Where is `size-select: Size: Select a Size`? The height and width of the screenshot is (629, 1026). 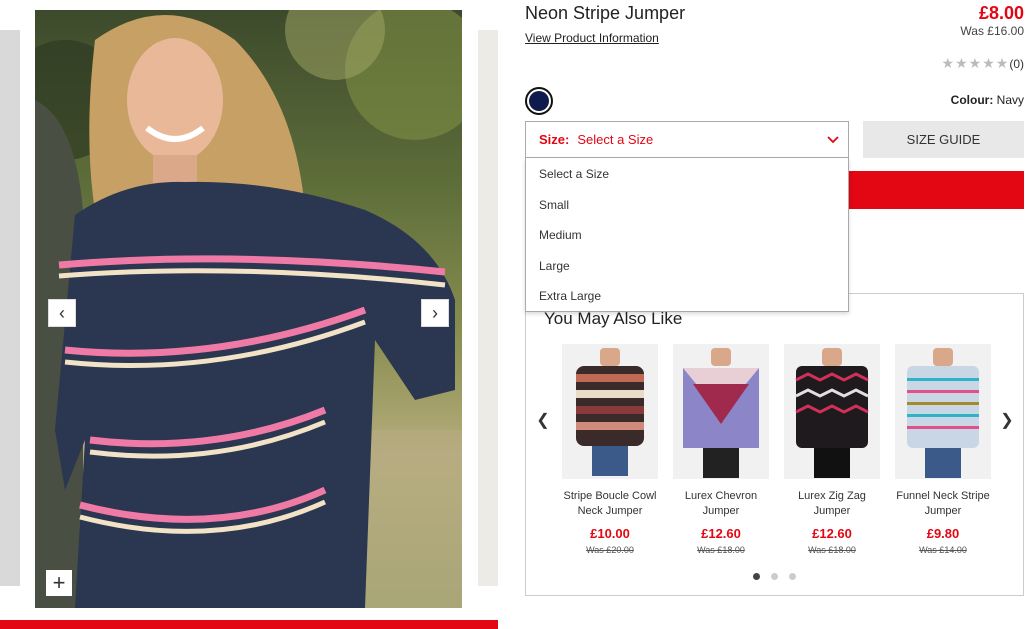 size-select: Size: Select a Size is located at coordinates (687, 139).